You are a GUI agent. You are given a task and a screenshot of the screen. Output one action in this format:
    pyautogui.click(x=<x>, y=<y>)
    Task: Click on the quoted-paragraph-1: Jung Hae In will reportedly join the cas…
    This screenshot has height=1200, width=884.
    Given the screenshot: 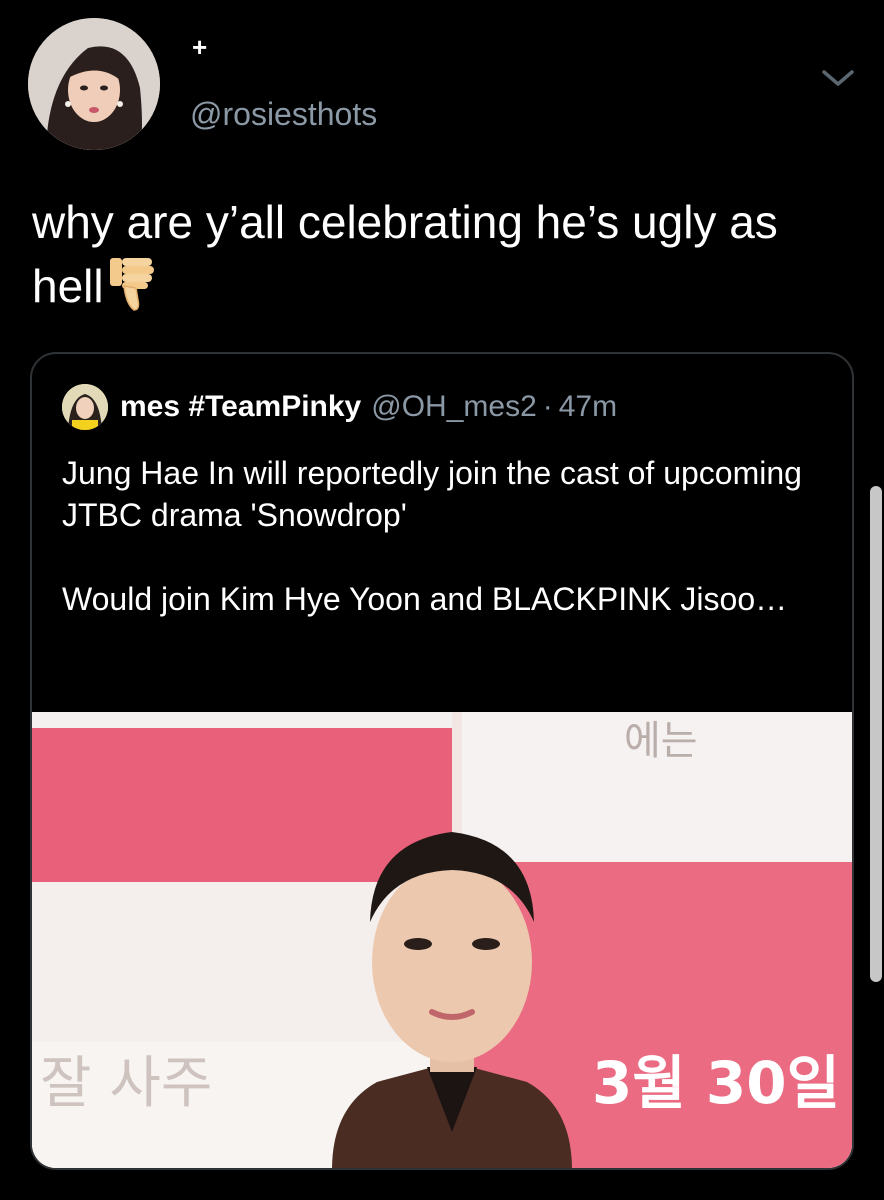 What is the action you would take?
    pyautogui.click(x=432, y=494)
    